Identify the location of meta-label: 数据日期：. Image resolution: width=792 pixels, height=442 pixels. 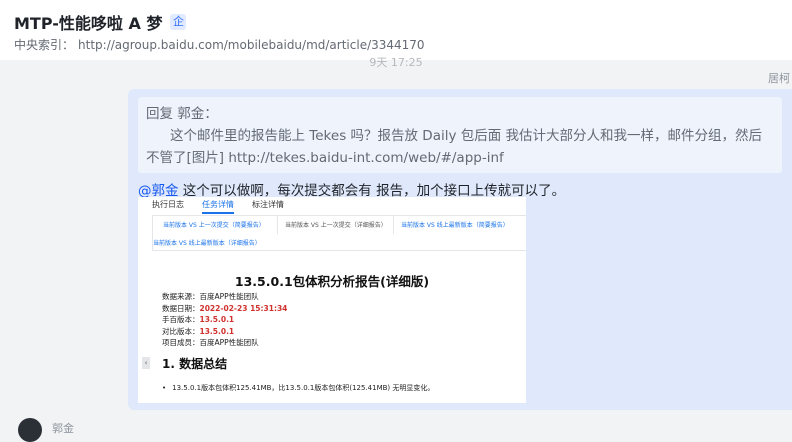
(181, 308).